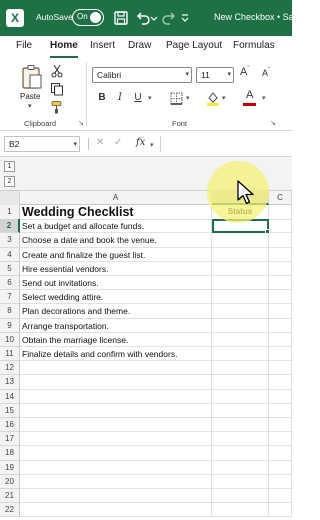 This screenshot has width=320, height=520. What do you see at coordinates (254, 45) in the screenshot?
I see `tab-formulas: Formulas` at bounding box center [254, 45].